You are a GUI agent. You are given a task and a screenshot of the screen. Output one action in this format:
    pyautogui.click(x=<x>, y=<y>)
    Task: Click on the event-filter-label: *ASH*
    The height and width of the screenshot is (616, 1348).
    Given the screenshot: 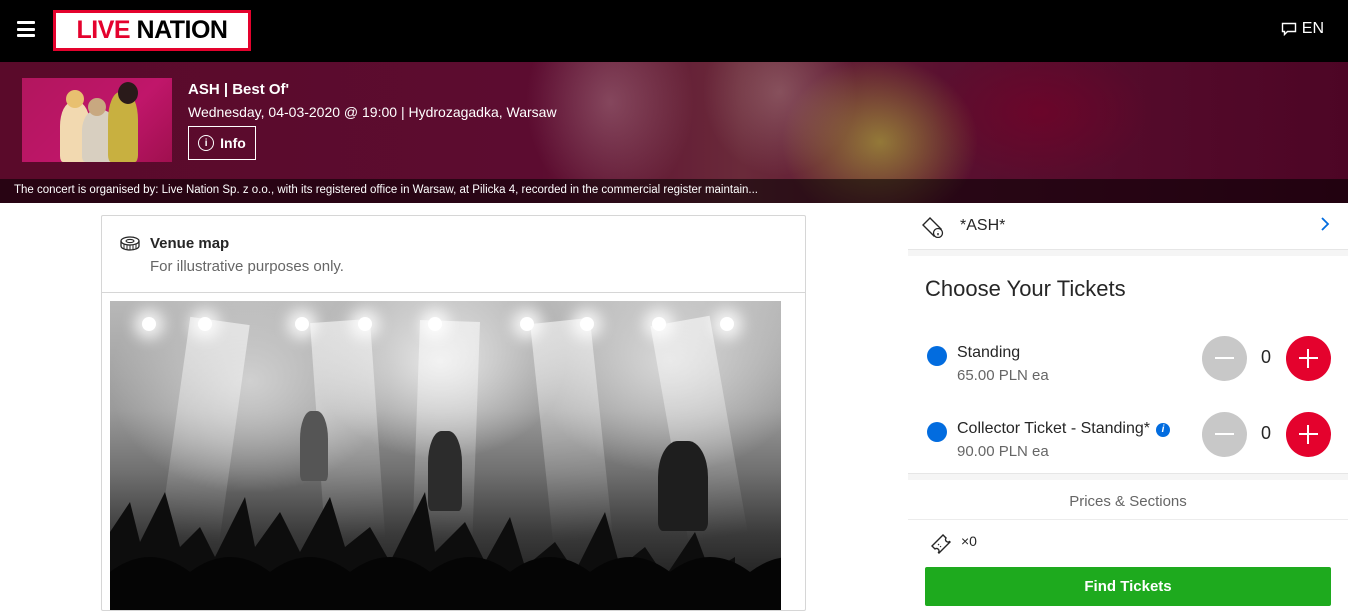 What is the action you would take?
    pyautogui.click(x=983, y=225)
    